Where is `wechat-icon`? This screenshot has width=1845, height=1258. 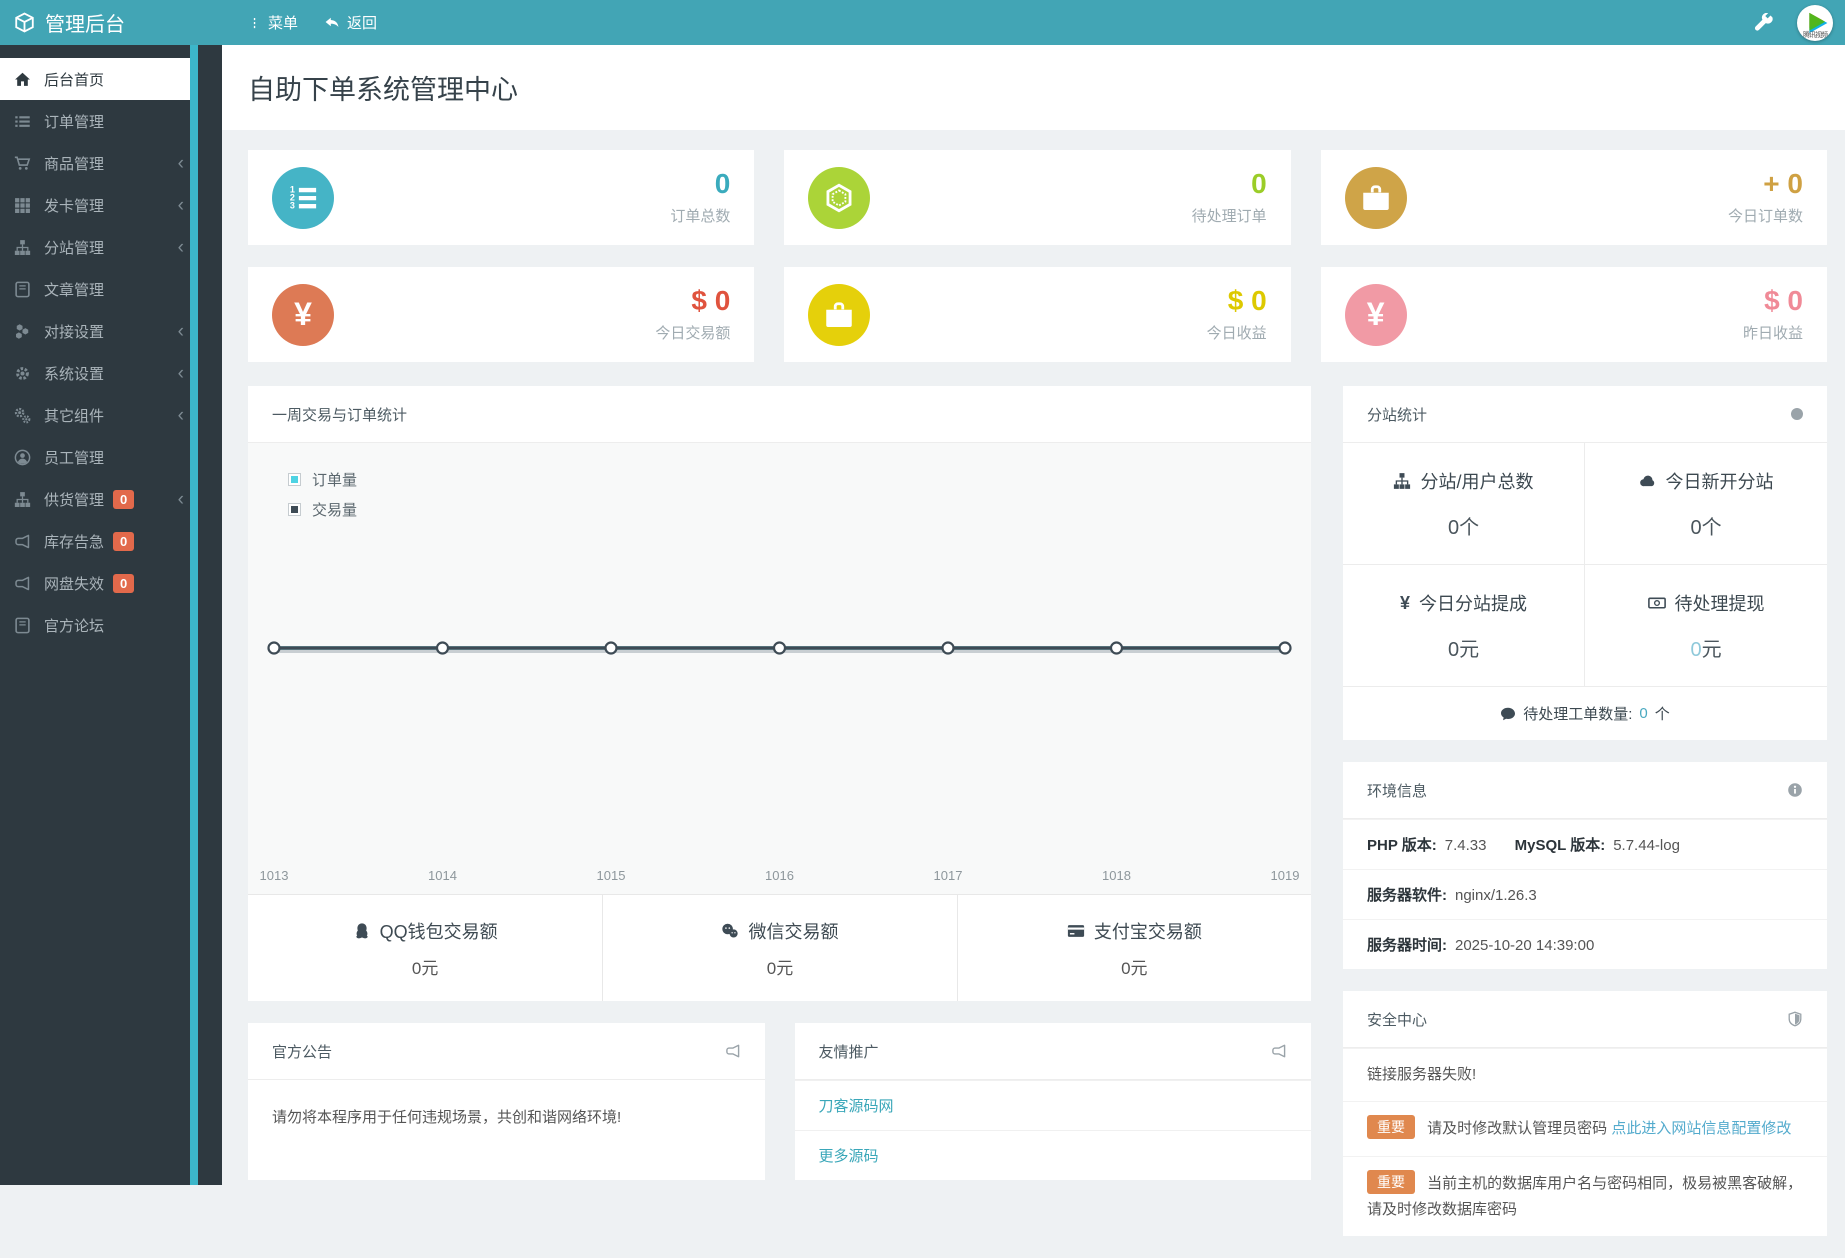
wechat-icon is located at coordinates (730, 931).